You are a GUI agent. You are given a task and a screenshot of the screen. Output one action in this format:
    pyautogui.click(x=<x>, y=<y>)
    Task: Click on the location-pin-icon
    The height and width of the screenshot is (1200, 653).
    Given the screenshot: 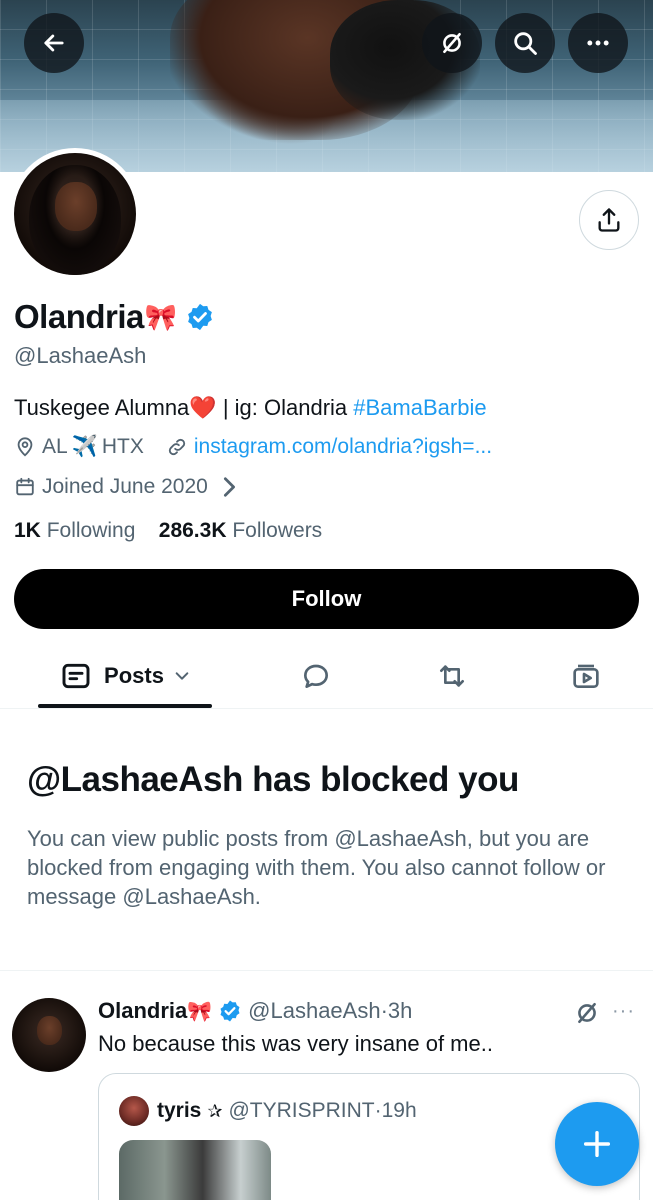 What is the action you would take?
    pyautogui.click(x=25, y=447)
    